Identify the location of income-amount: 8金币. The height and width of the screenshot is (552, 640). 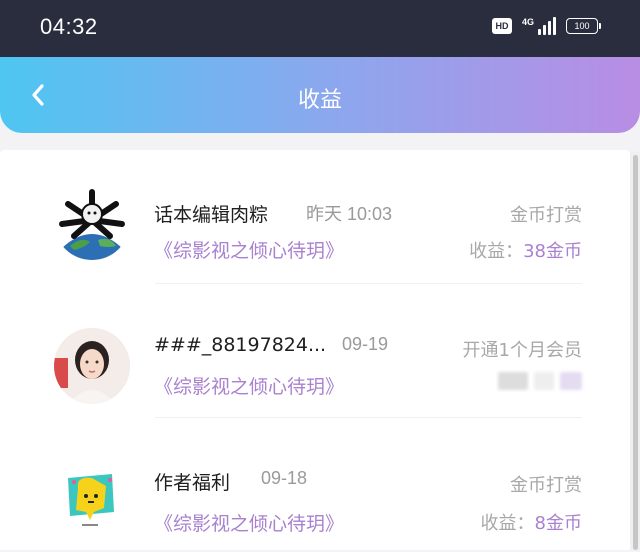
(558, 523).